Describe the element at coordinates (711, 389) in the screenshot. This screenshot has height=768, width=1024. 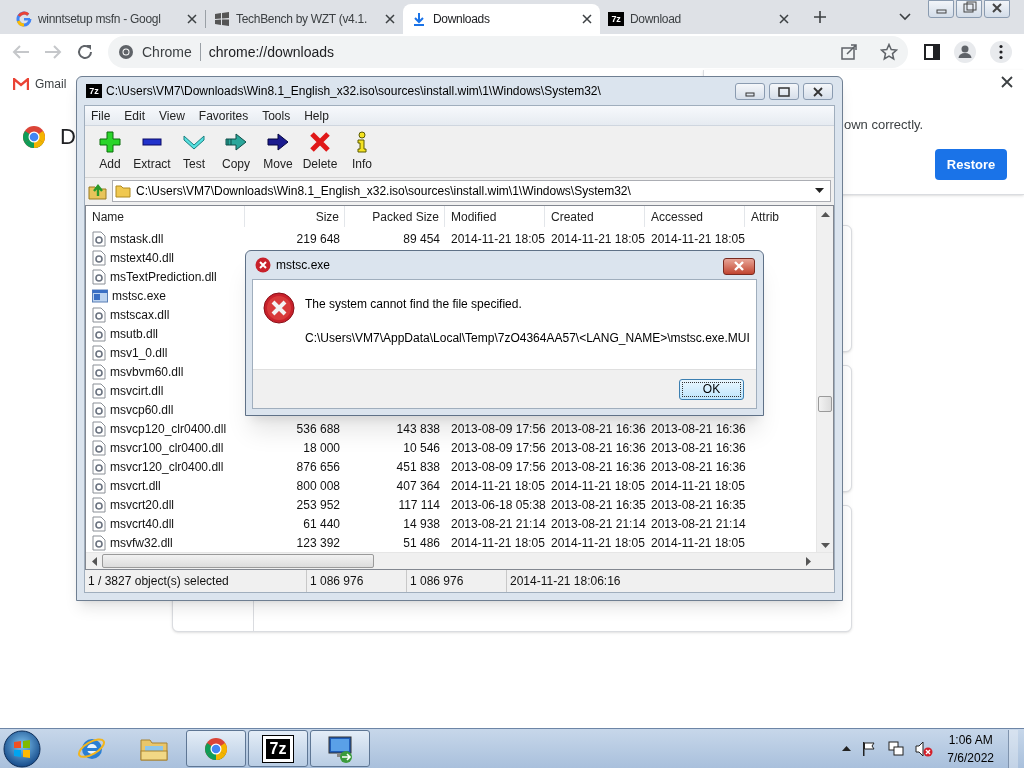
I see `ok-button: OK` at that location.